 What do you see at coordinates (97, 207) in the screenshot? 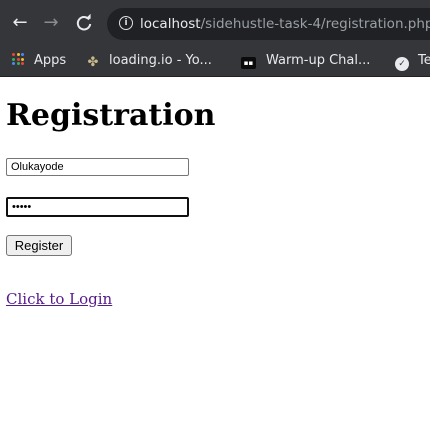
I see `password-field` at bounding box center [97, 207].